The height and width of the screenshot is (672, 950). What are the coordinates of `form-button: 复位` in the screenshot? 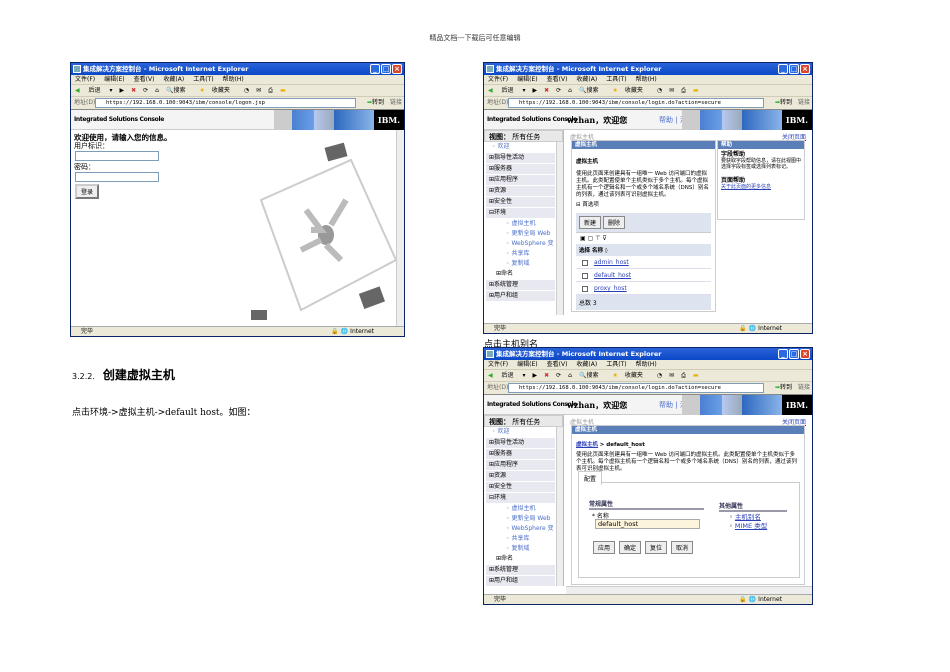 It's located at (656, 547).